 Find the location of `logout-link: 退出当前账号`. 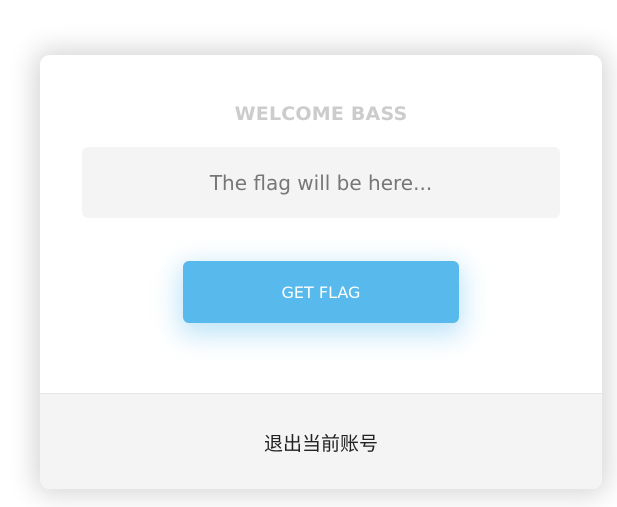

logout-link: 退出当前账号 is located at coordinates (321, 442).